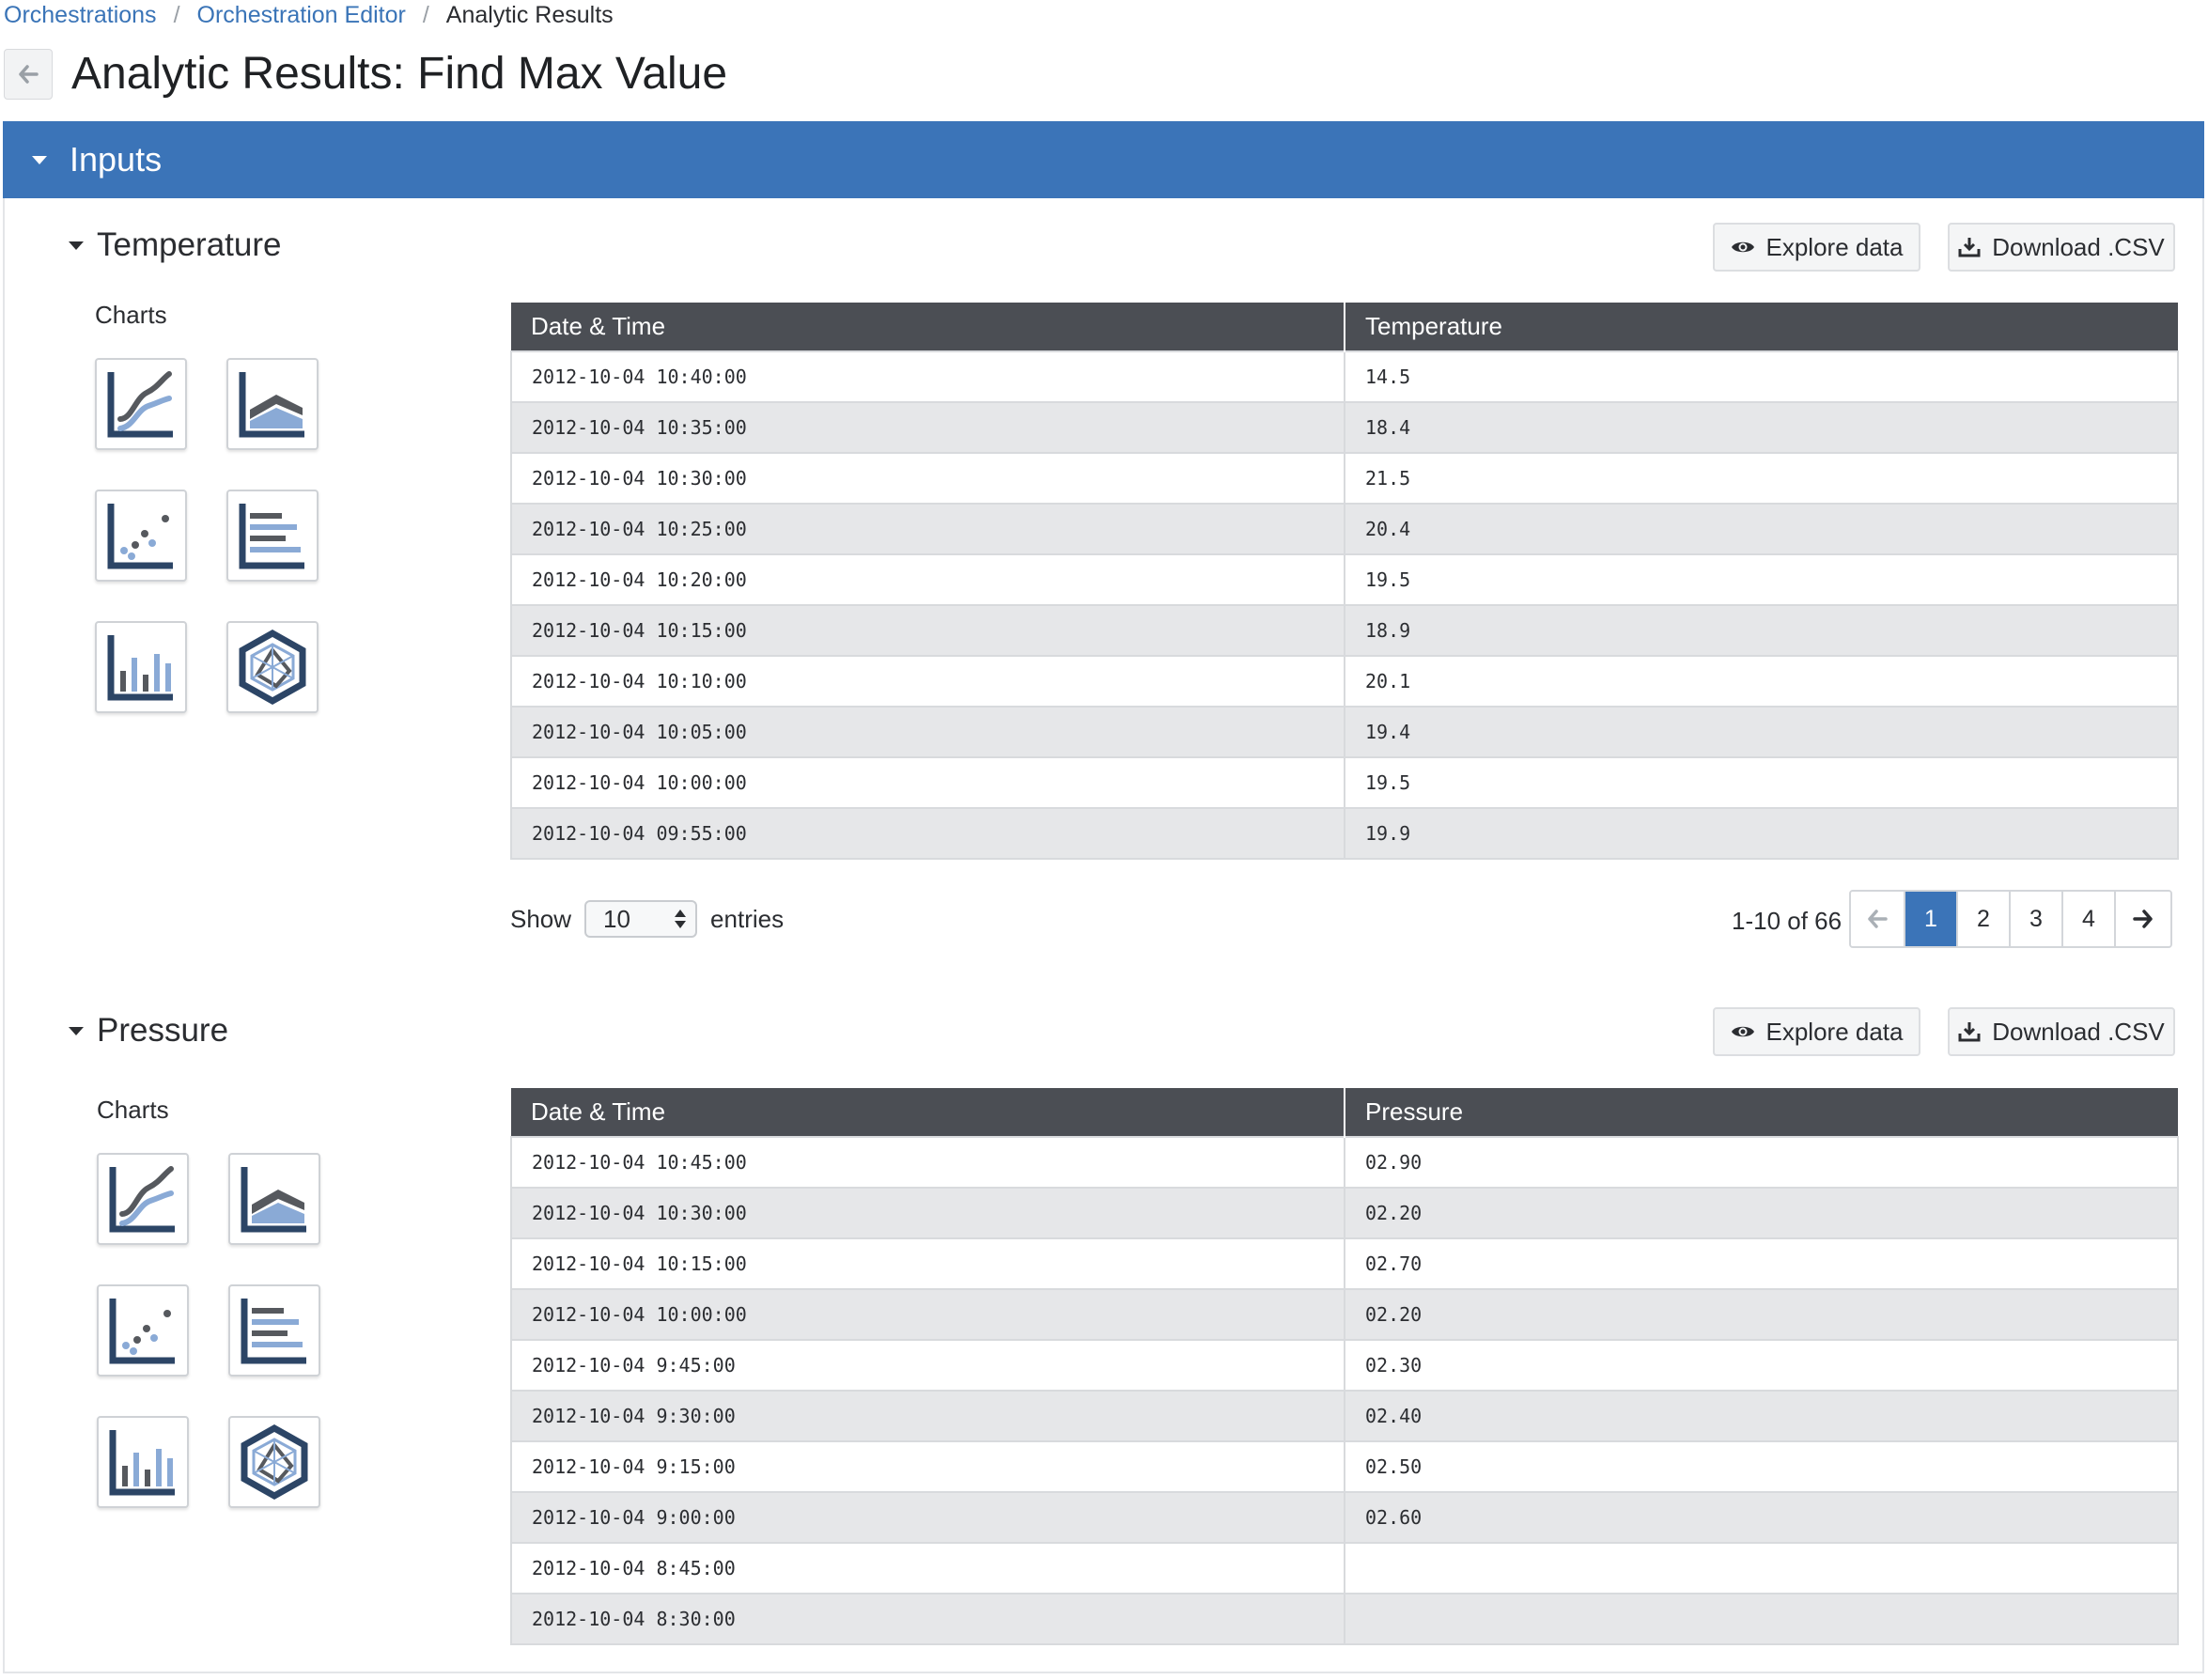  I want to click on page-button-3: 3, so click(2037, 919).